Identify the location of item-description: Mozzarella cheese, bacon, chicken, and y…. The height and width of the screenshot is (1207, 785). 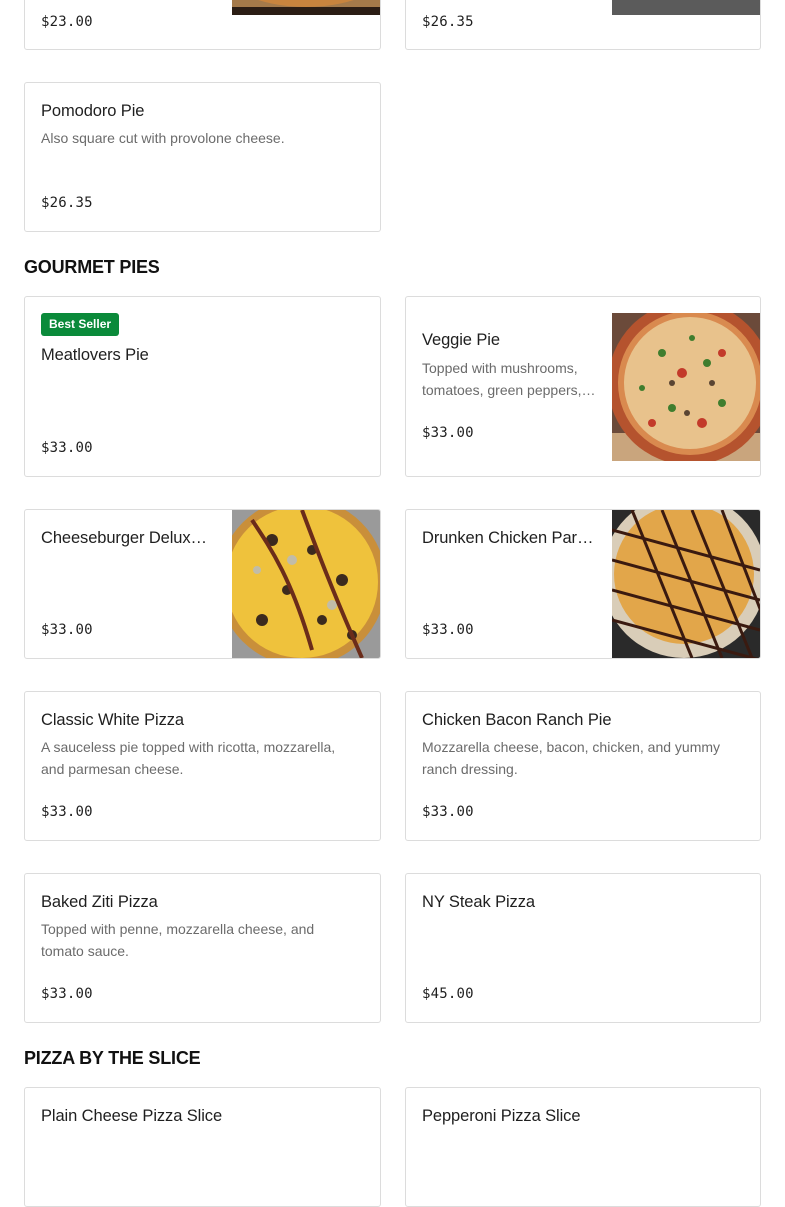
(571, 758).